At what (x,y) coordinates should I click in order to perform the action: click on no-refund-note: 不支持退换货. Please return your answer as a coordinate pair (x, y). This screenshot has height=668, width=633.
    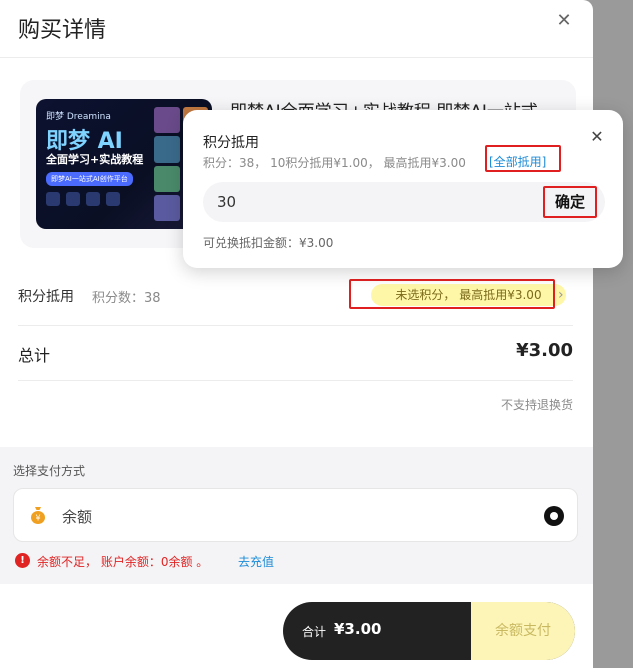
    Looking at the image, I should click on (536, 405).